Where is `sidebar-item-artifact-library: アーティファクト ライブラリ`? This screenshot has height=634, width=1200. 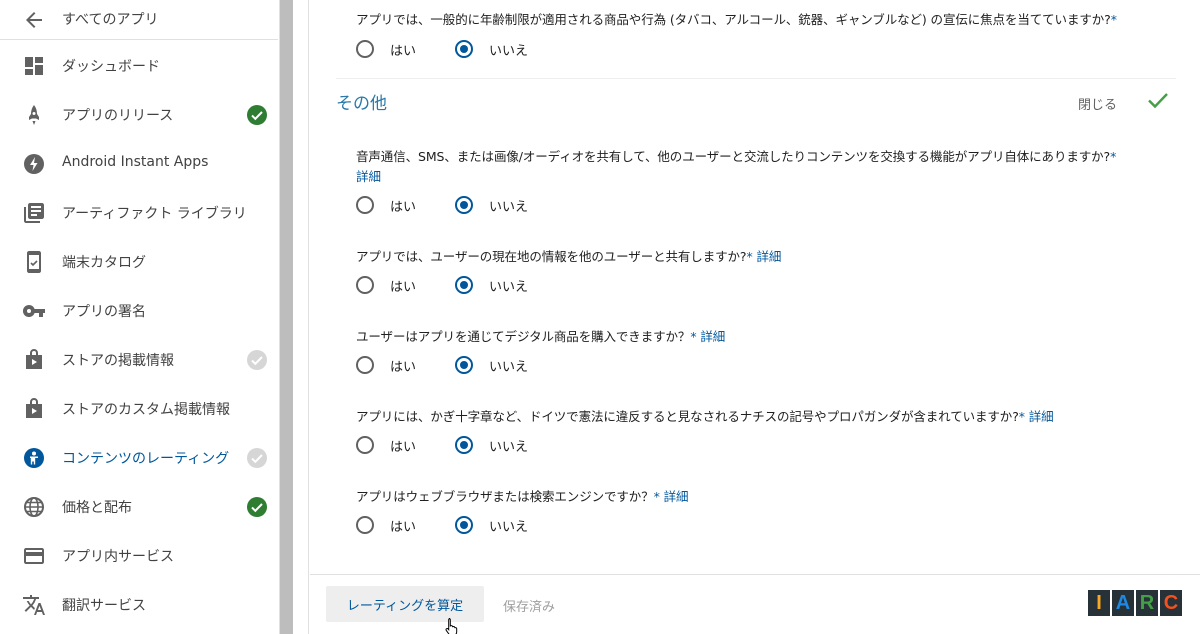
sidebar-item-artifact-library: アーティファクト ライブラリ is located at coordinates (139, 213).